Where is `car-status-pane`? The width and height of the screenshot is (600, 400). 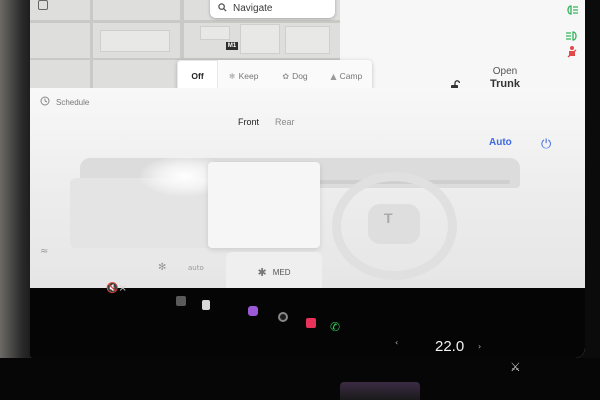
car-status-pane is located at coordinates (462, 44).